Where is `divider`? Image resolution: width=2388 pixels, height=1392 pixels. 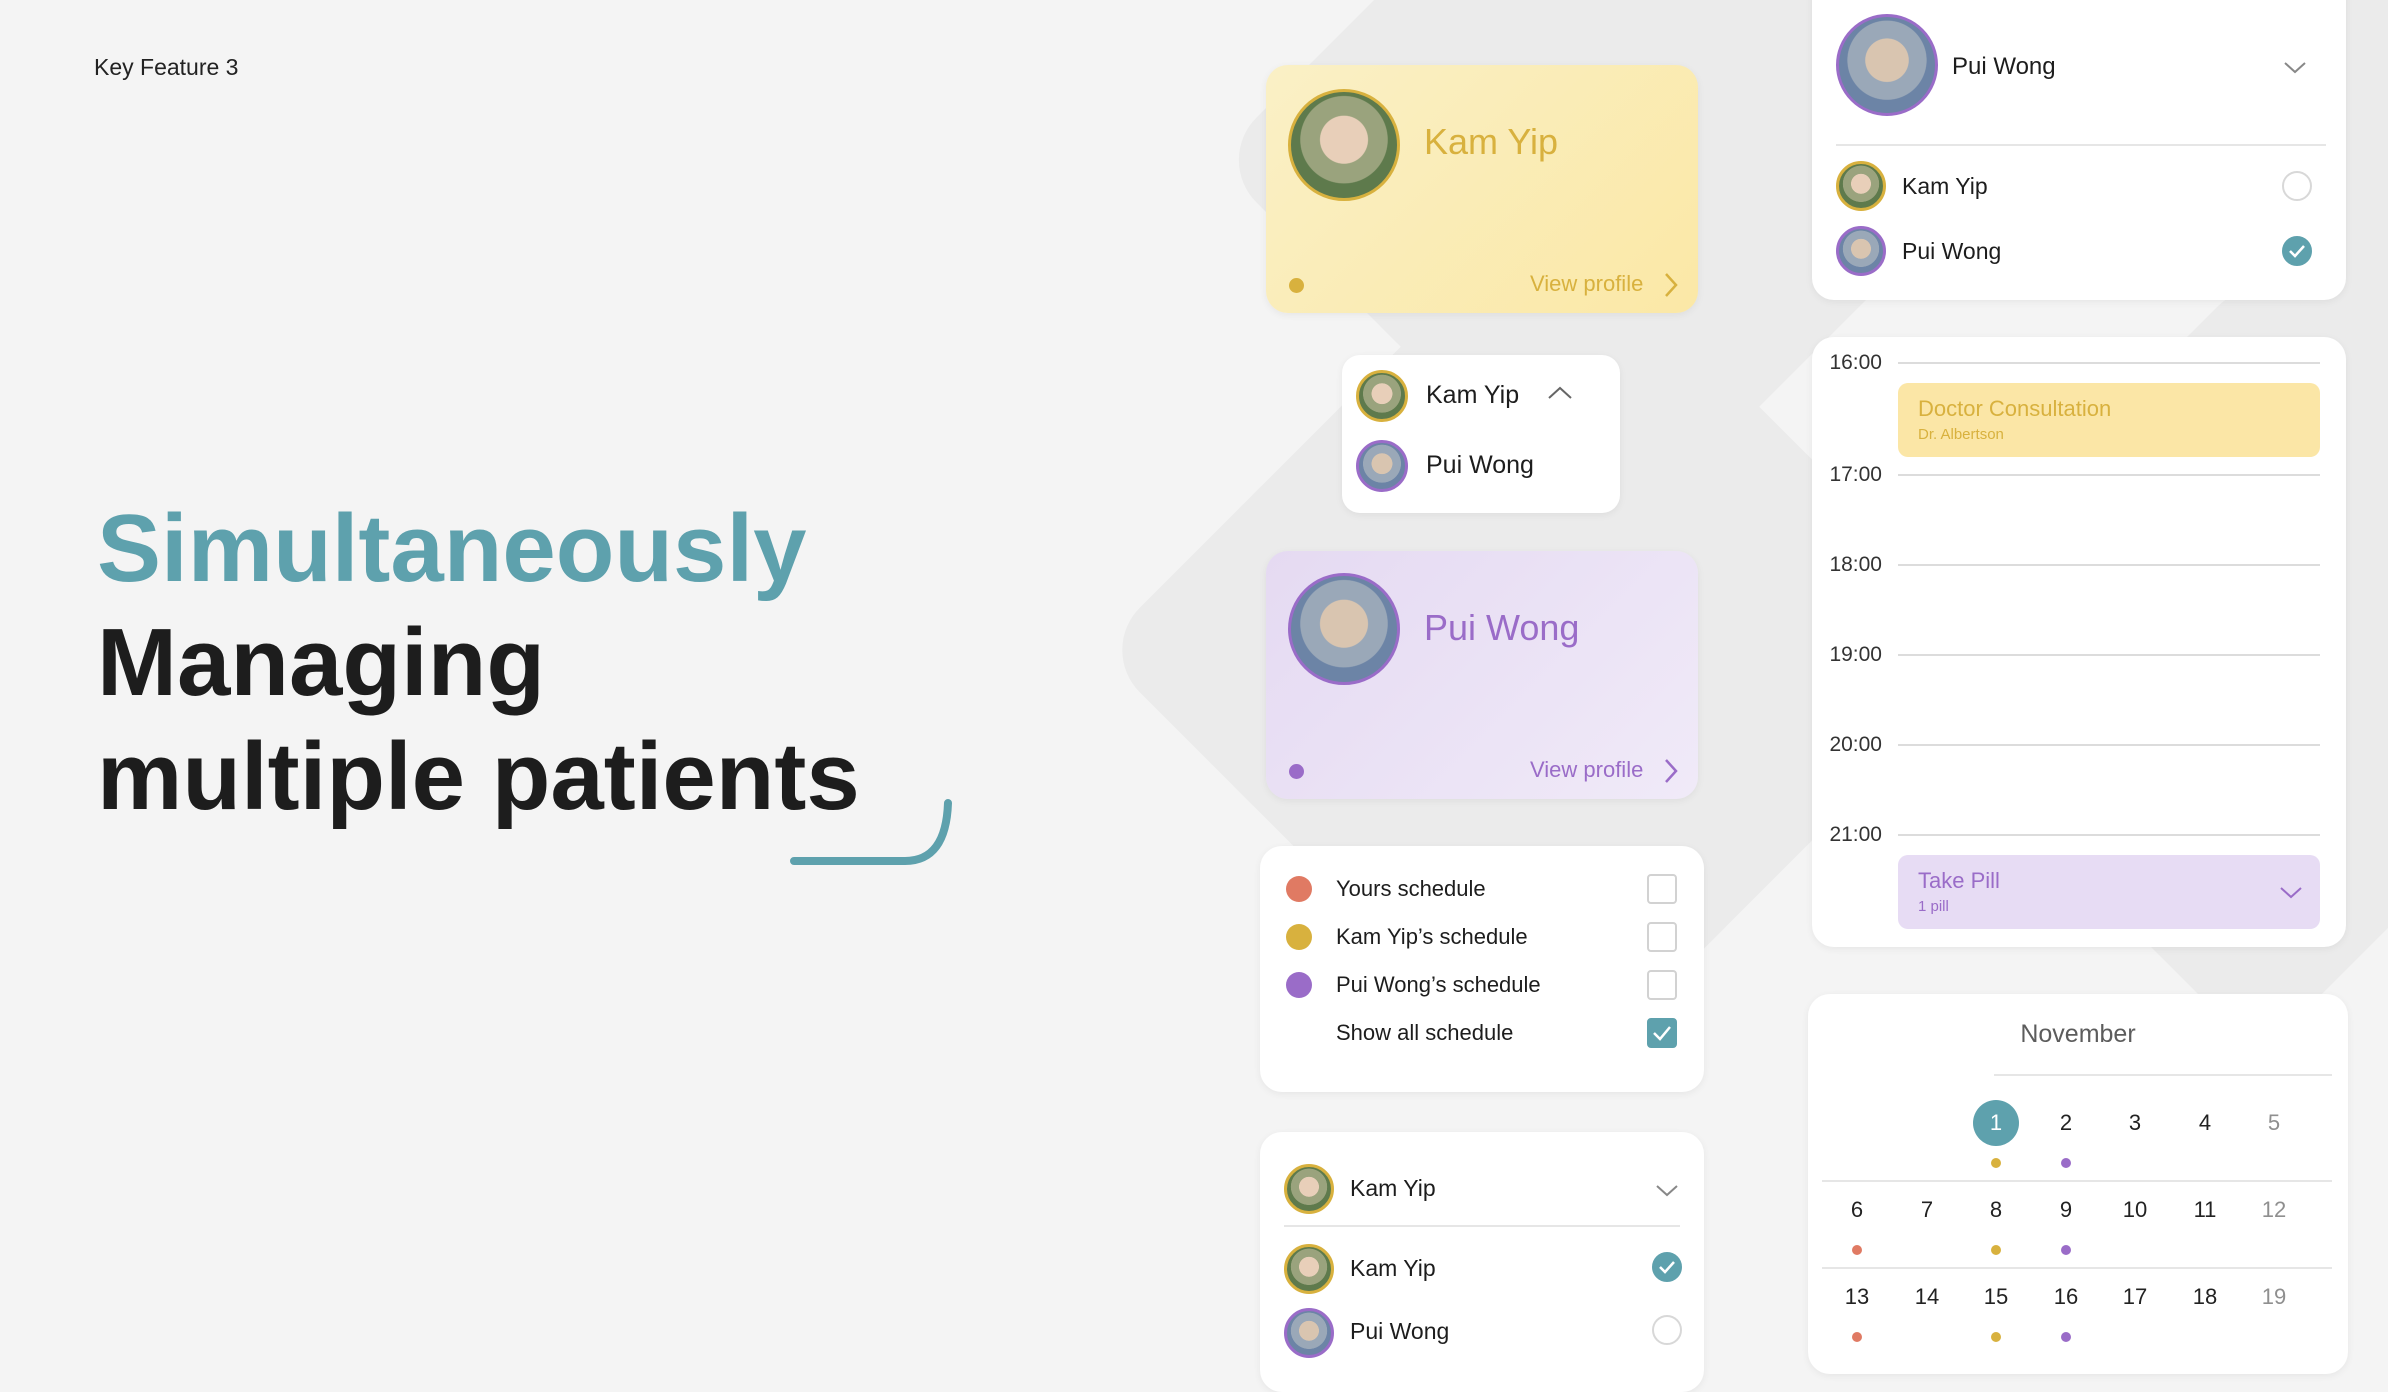
divider is located at coordinates (1482, 1226).